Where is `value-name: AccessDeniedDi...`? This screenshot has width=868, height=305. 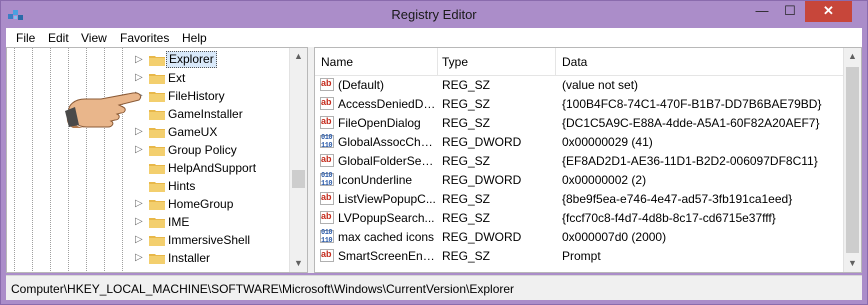 value-name: AccessDeniedDi... is located at coordinates (387, 104).